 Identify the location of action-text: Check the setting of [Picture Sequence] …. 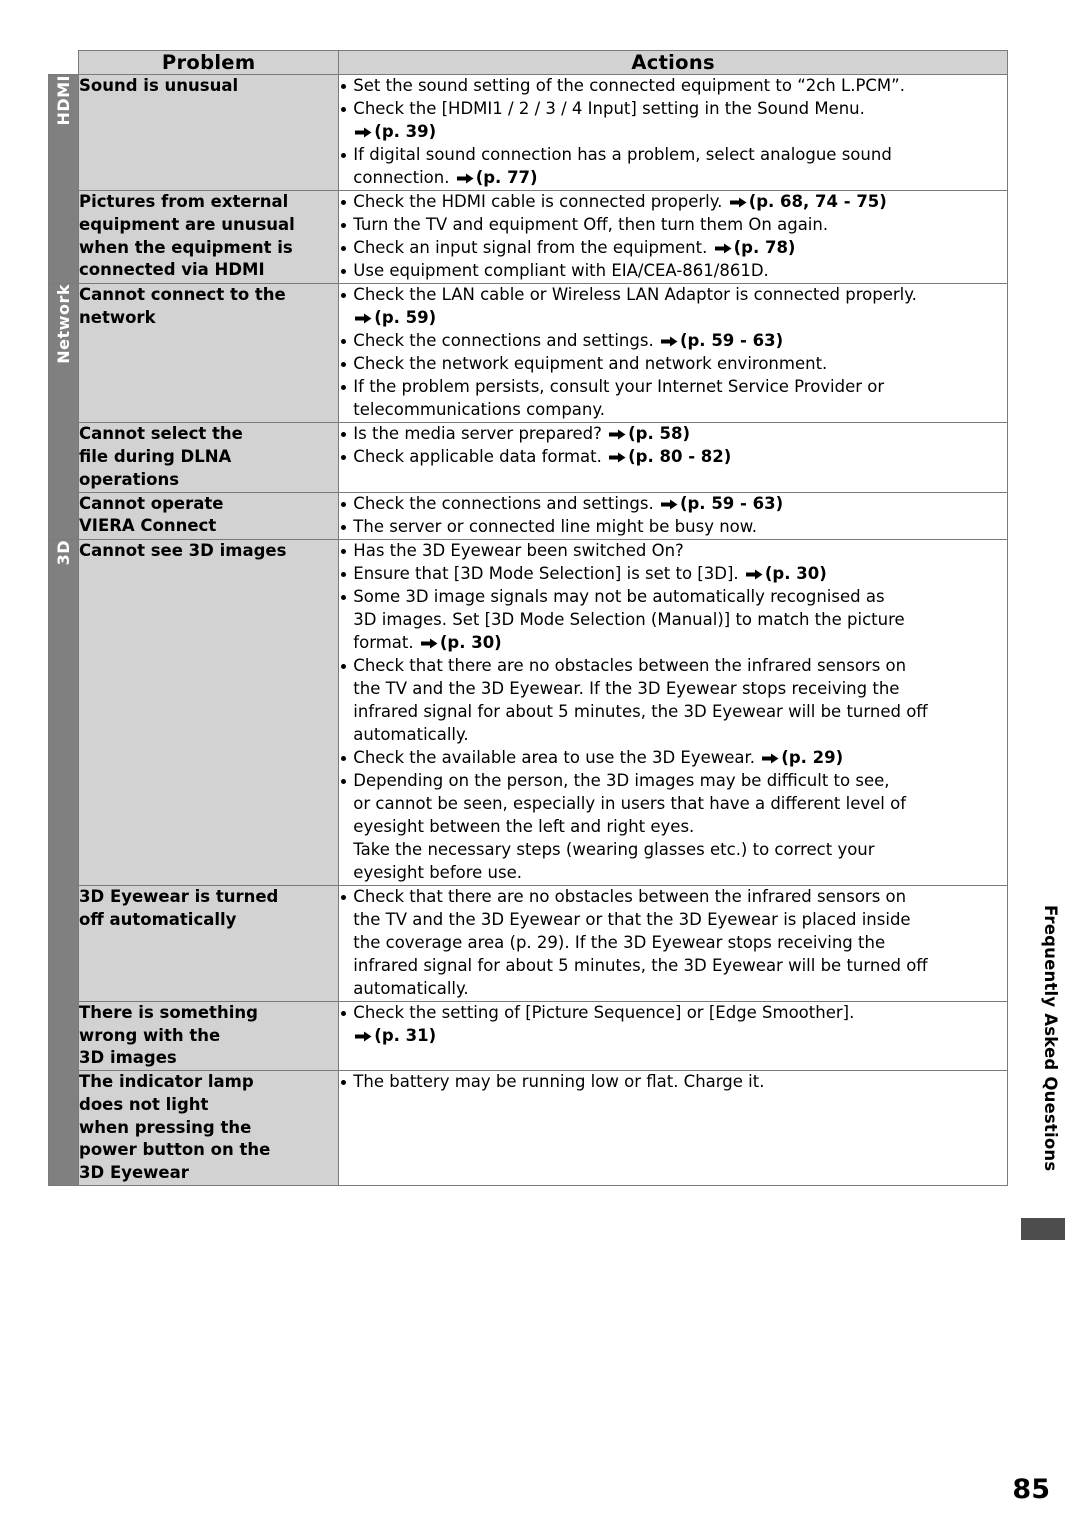
(604, 1012).